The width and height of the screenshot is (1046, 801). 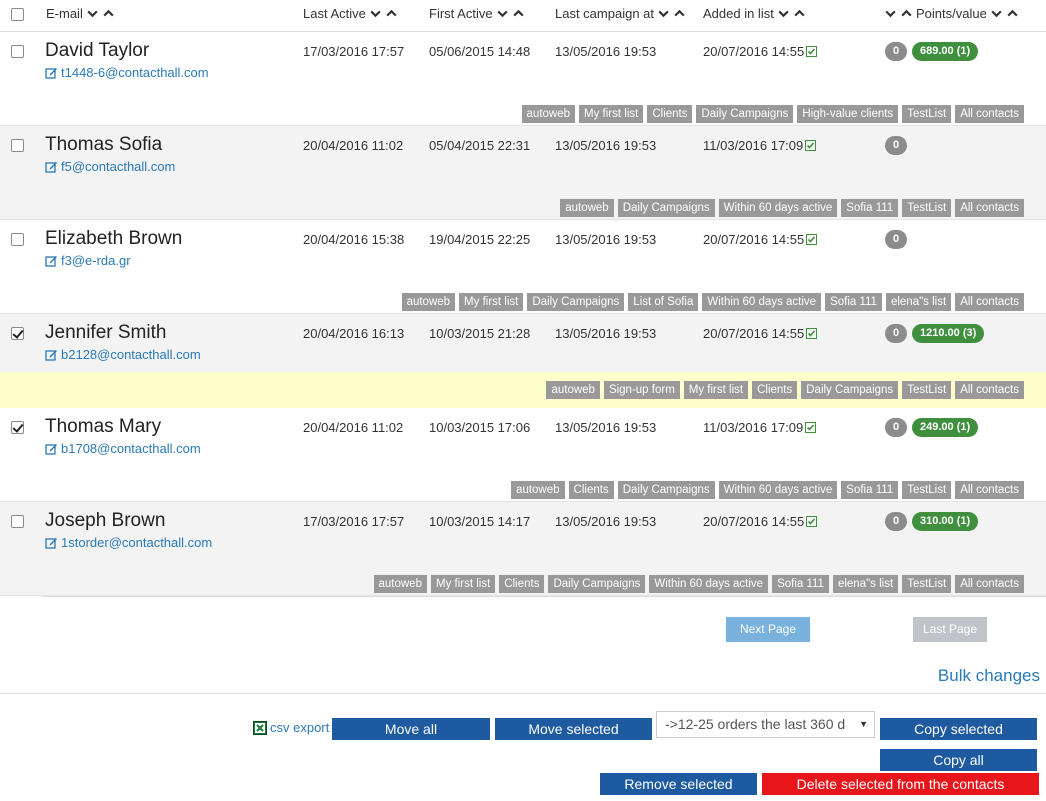 I want to click on contact-name: Thomas Mary, so click(x=103, y=427).